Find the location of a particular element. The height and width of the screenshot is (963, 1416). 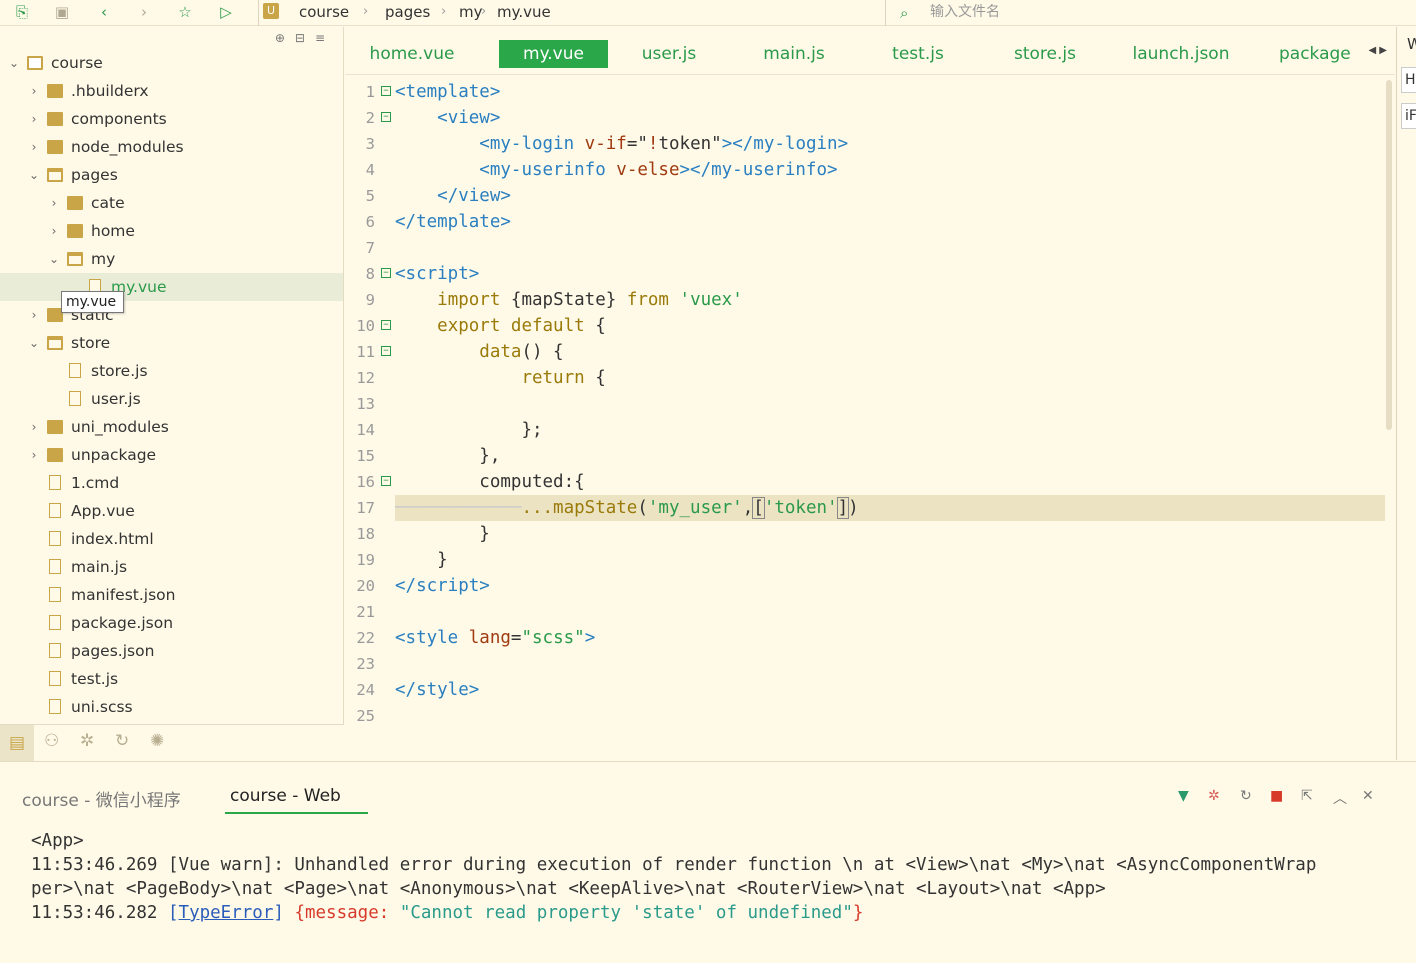

code-line: 22 <style lang="scss"> is located at coordinates (870, 638).